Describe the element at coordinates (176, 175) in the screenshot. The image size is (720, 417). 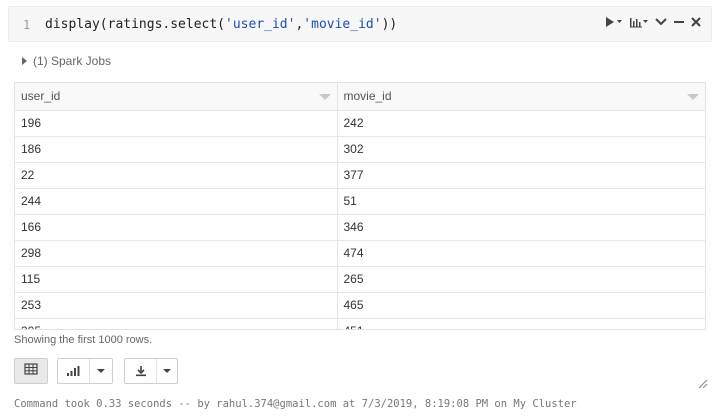
I see `cell-user-id: 22` at that location.